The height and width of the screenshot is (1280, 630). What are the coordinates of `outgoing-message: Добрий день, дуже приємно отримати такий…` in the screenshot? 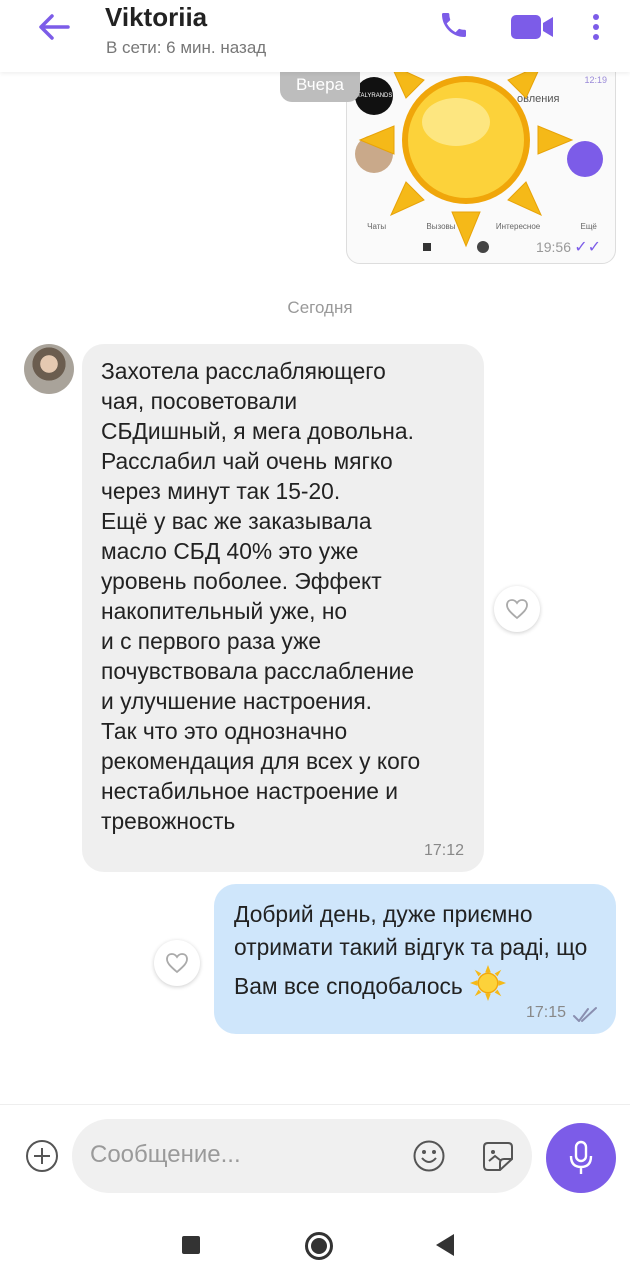 It's located at (415, 959).